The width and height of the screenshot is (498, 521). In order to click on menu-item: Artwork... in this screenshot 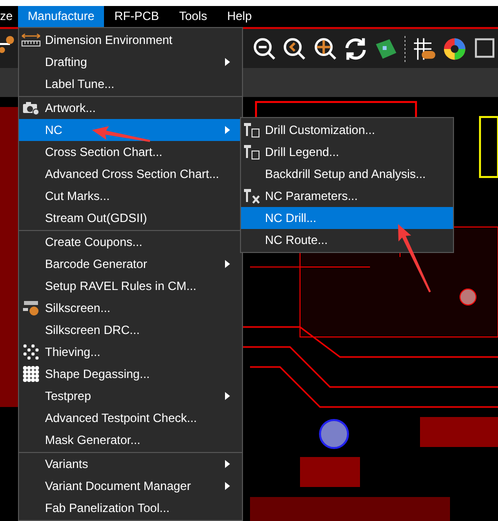, I will do `click(130, 108)`.